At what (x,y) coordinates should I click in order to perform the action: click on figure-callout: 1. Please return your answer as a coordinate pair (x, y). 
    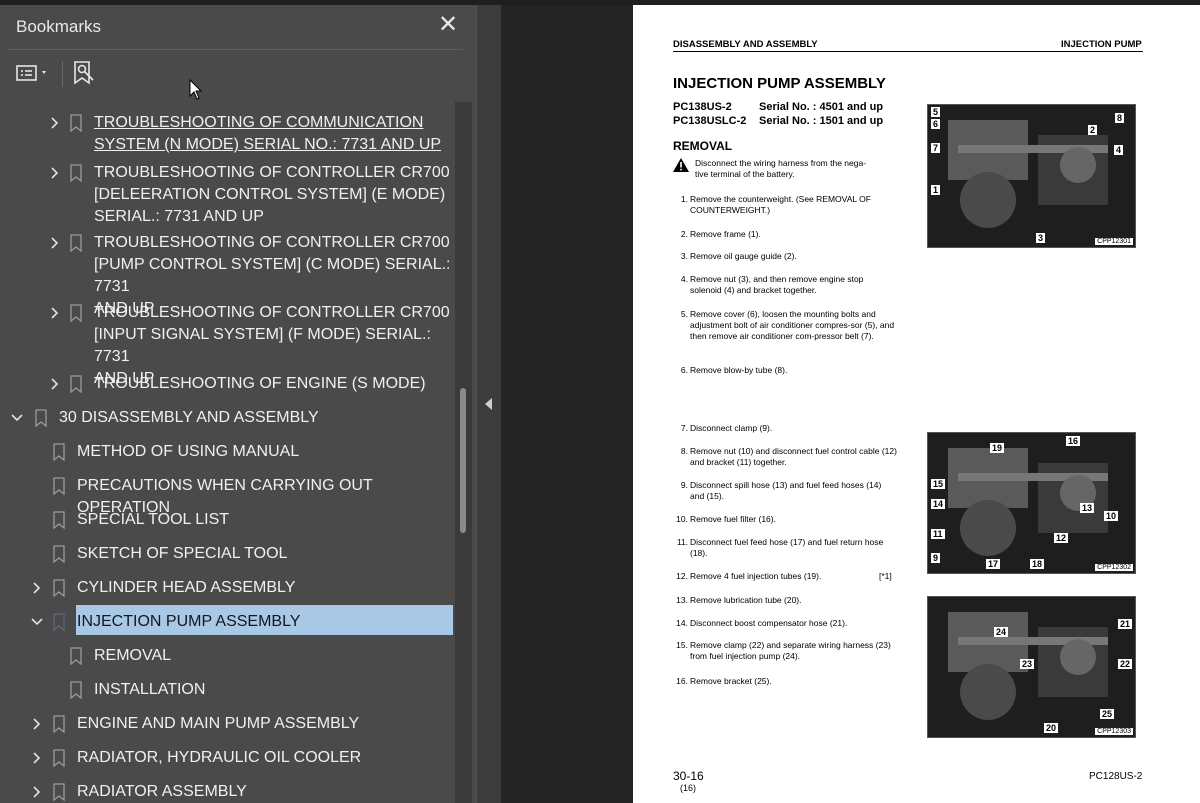
    Looking at the image, I should click on (936, 190).